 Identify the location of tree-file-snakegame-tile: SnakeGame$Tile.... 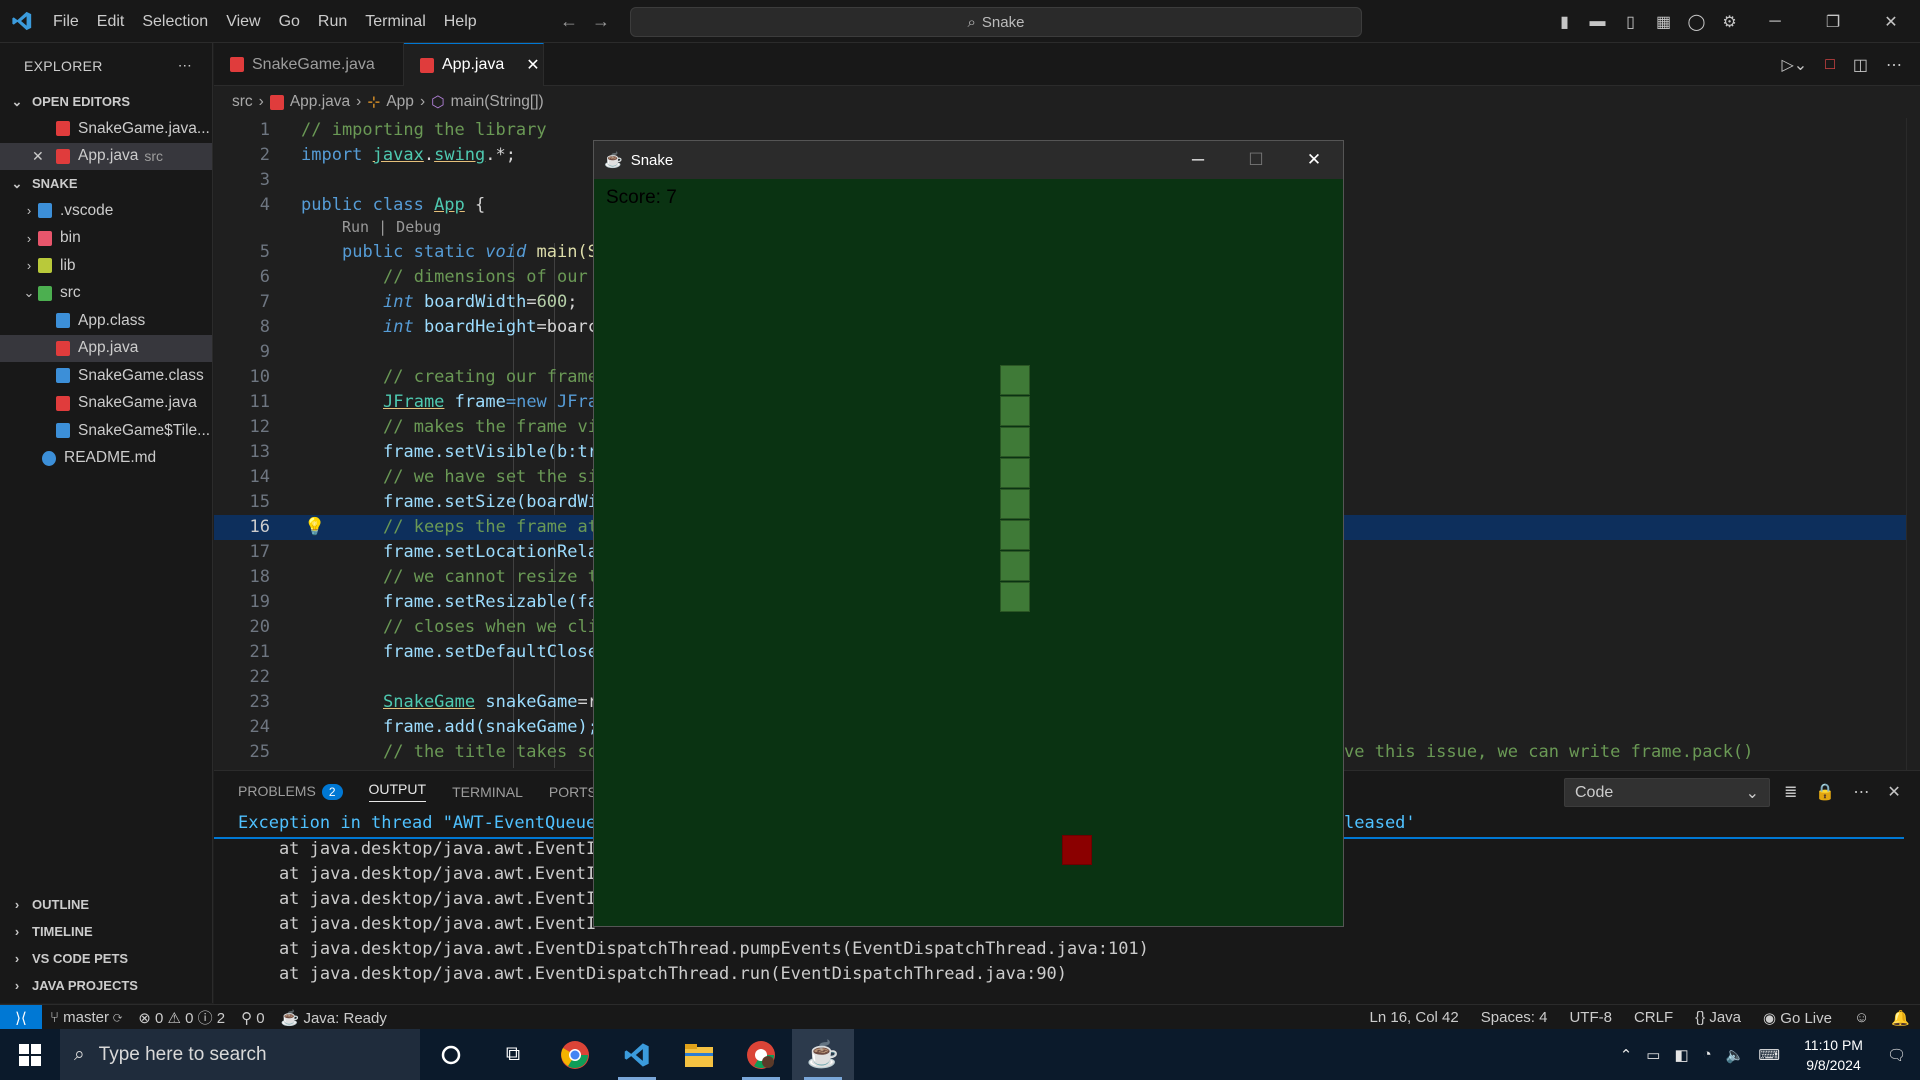
(106, 431).